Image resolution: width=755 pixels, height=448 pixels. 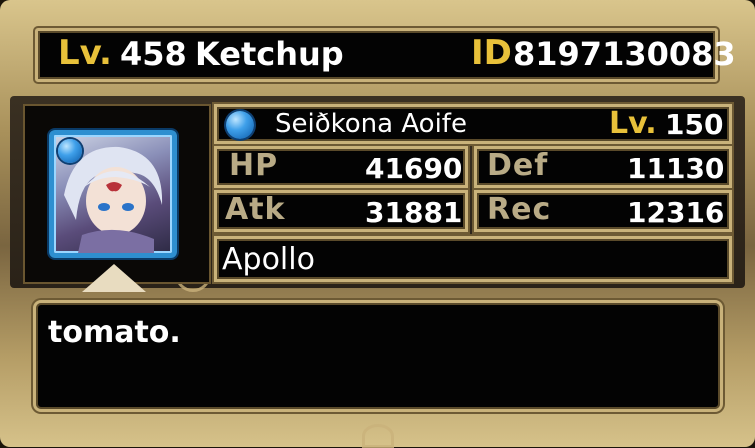 What do you see at coordinates (519, 209) in the screenshot?
I see `rec-label: Rec` at bounding box center [519, 209].